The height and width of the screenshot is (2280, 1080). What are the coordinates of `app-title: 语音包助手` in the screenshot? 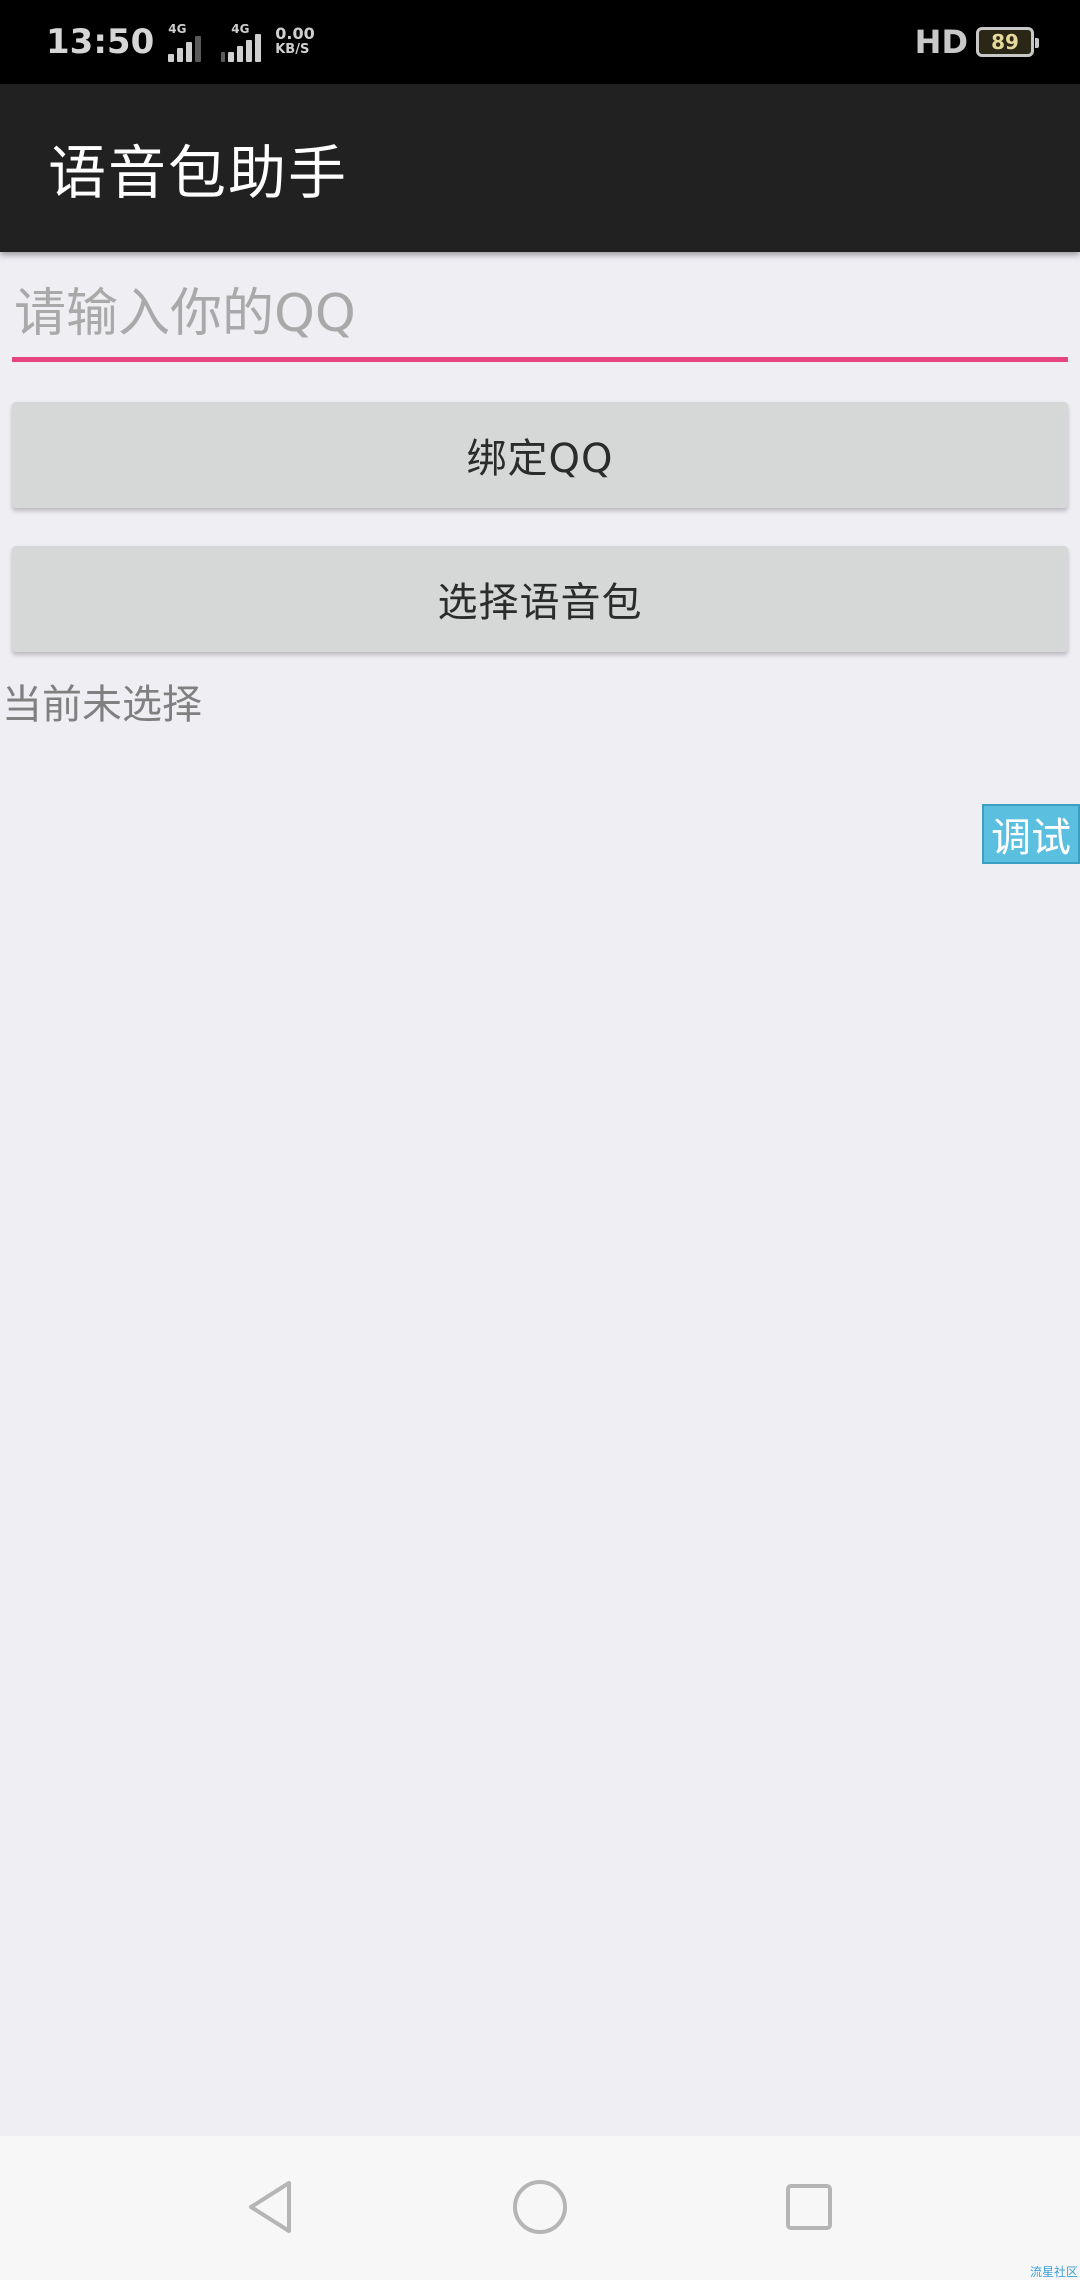 It's located at (198, 173).